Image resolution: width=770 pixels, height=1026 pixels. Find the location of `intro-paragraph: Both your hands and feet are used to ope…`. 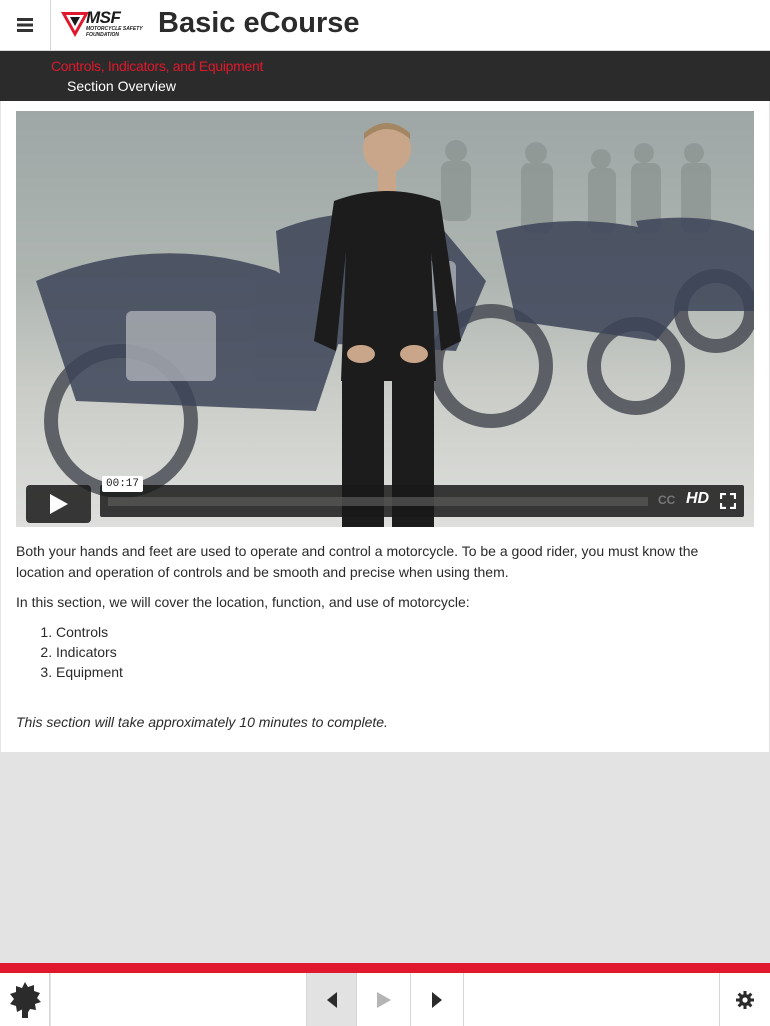

intro-paragraph: Both your hands and feet are used to ope… is located at coordinates (357, 561).